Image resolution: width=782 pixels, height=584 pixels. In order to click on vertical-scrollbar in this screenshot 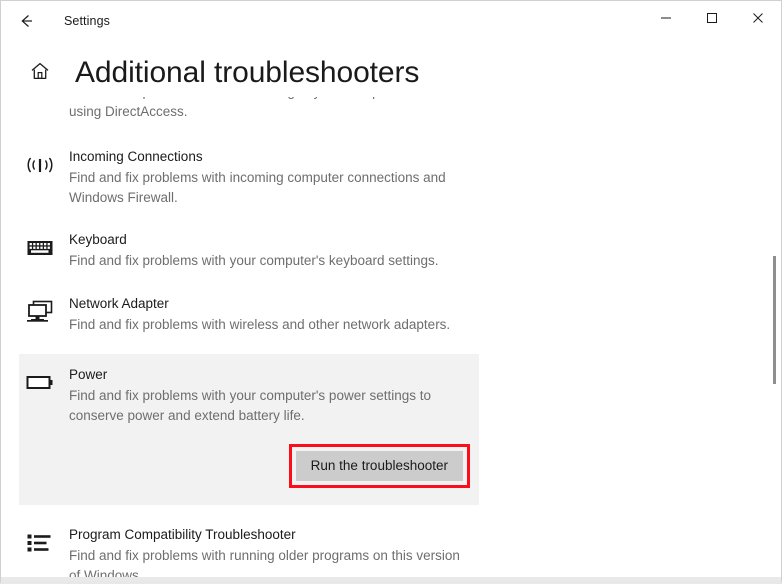, I will do `click(772, 309)`.